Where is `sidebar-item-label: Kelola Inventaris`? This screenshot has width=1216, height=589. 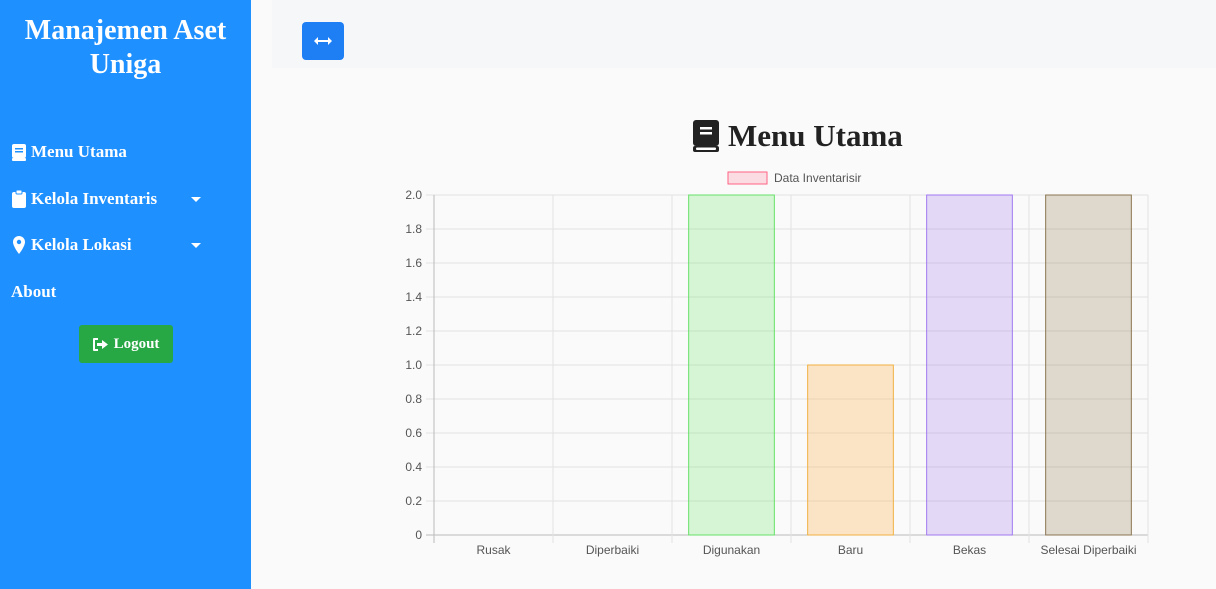 sidebar-item-label: Kelola Inventaris is located at coordinates (94, 198).